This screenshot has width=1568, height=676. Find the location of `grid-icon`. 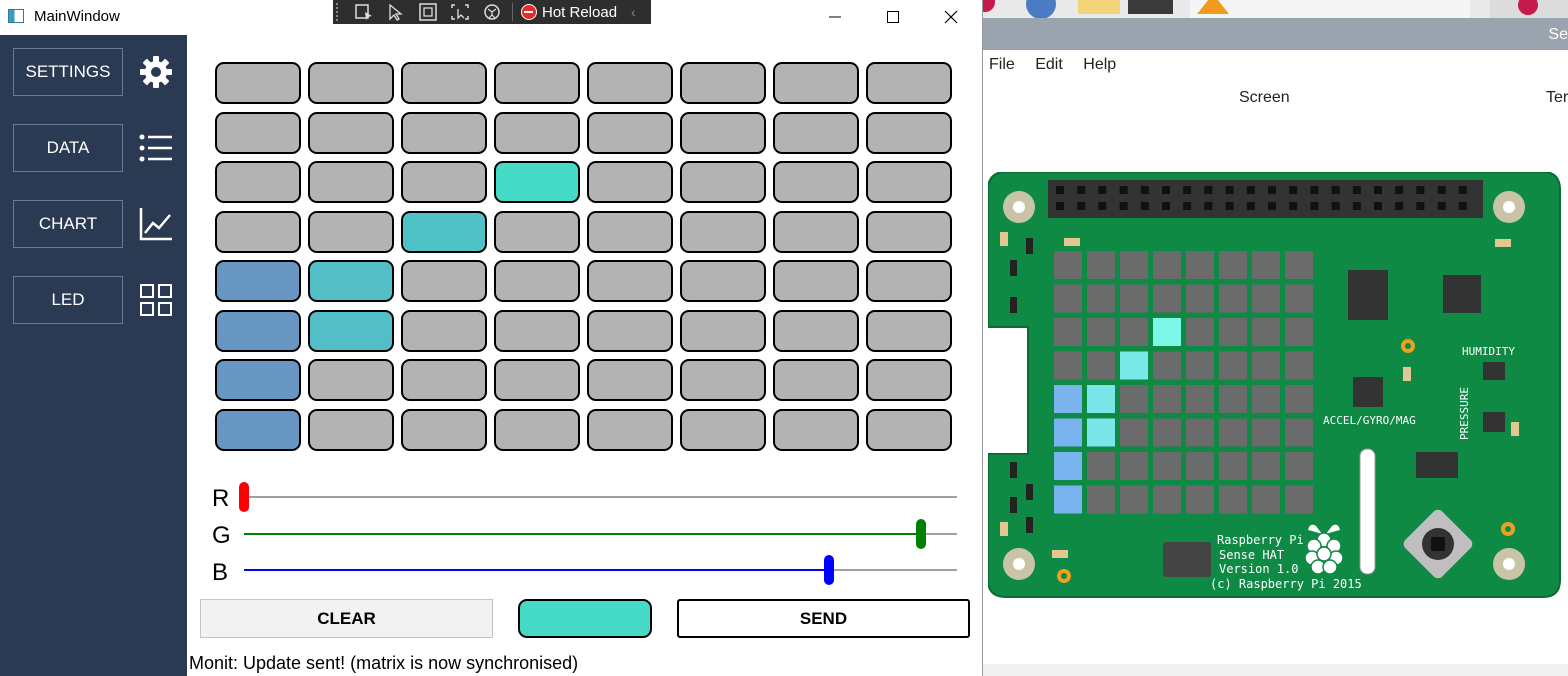

grid-icon is located at coordinates (156, 300).